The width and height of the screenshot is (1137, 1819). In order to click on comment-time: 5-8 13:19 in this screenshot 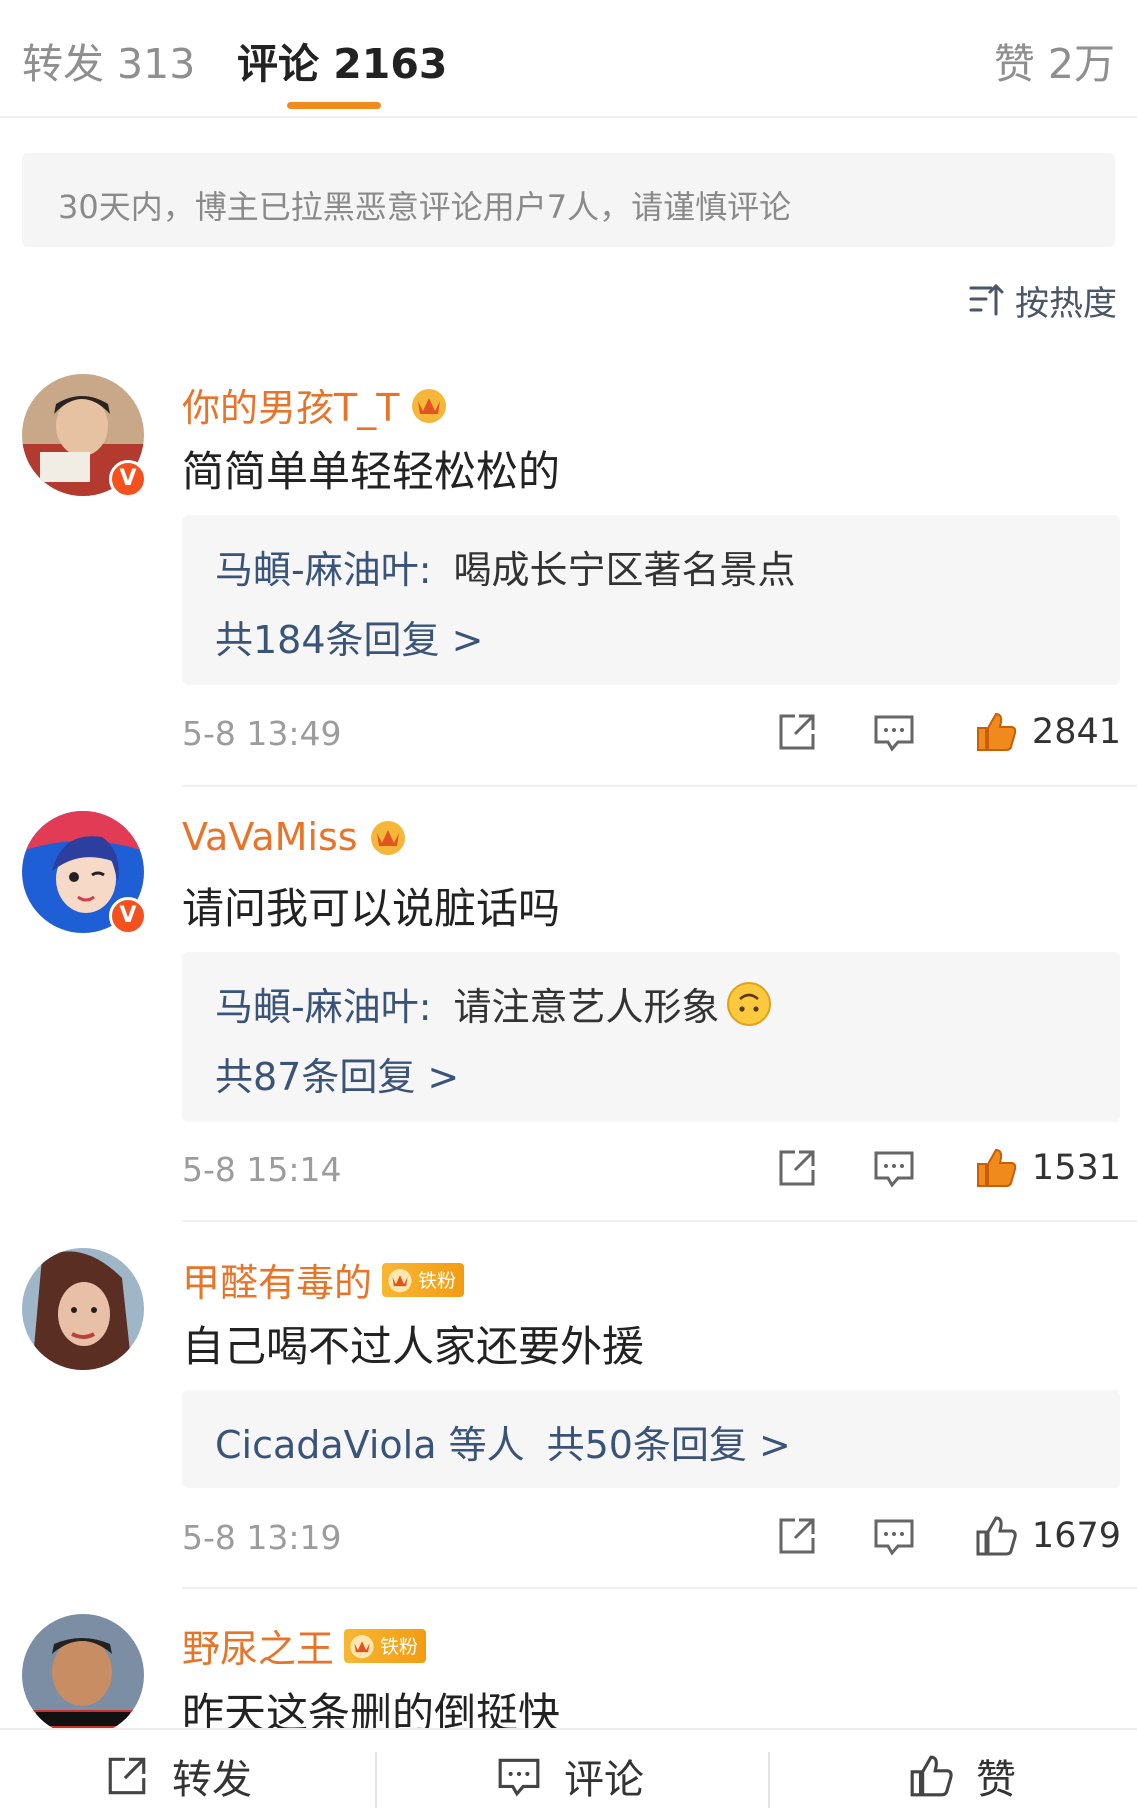, I will do `click(262, 1537)`.